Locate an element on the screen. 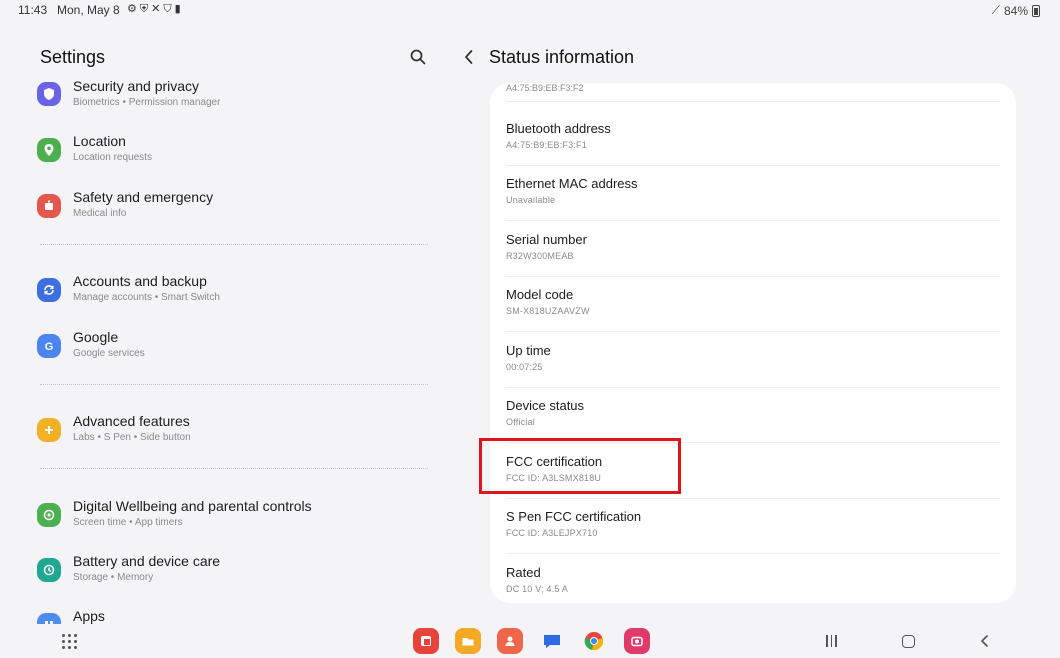 This screenshot has height=658, width=1060. google-icon: G is located at coordinates (49, 346).